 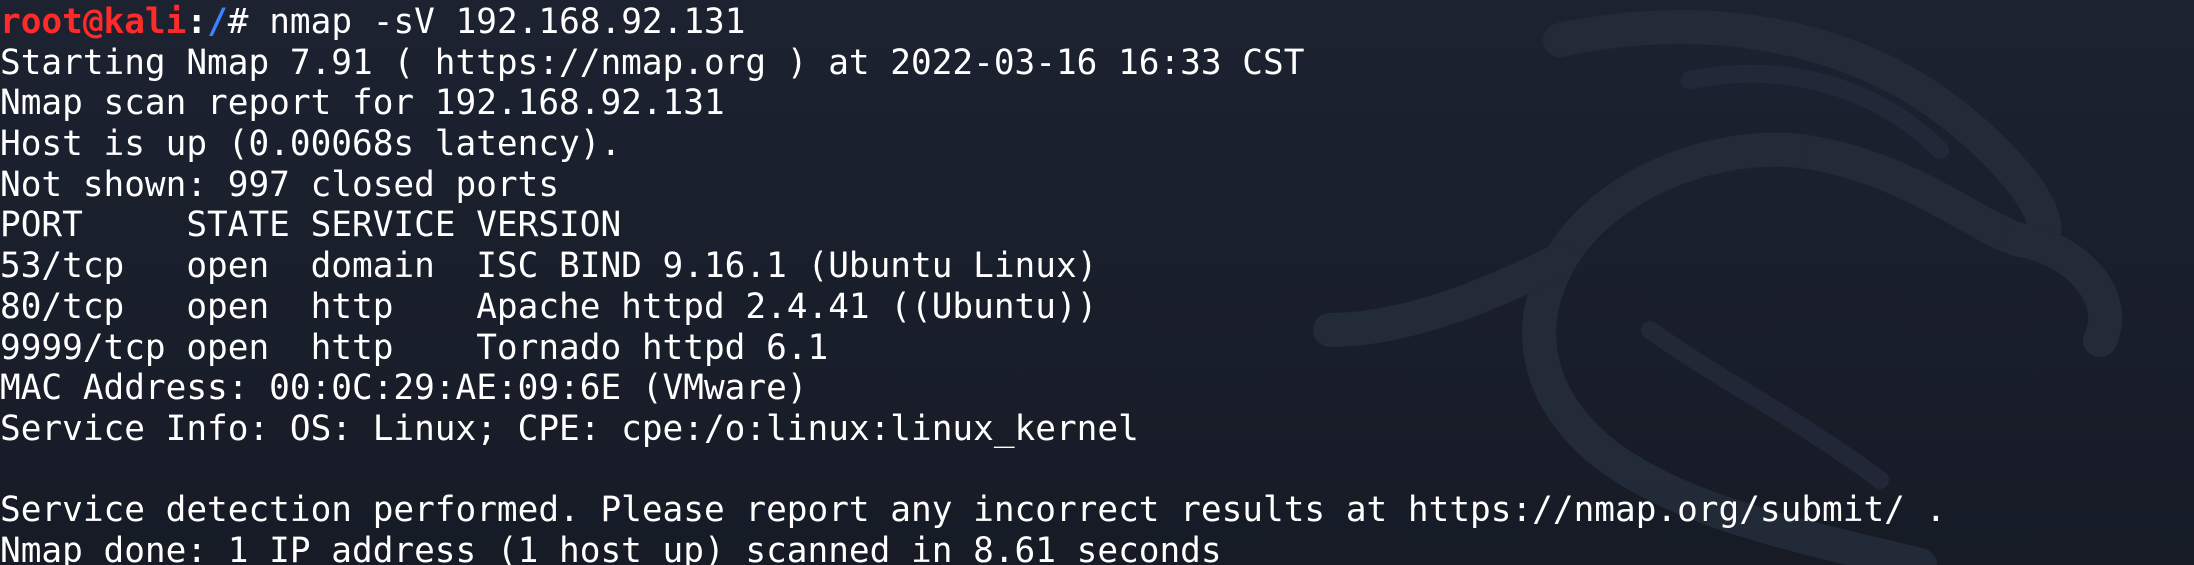 What do you see at coordinates (217, 22) in the screenshot?
I see `prompt-path: /` at bounding box center [217, 22].